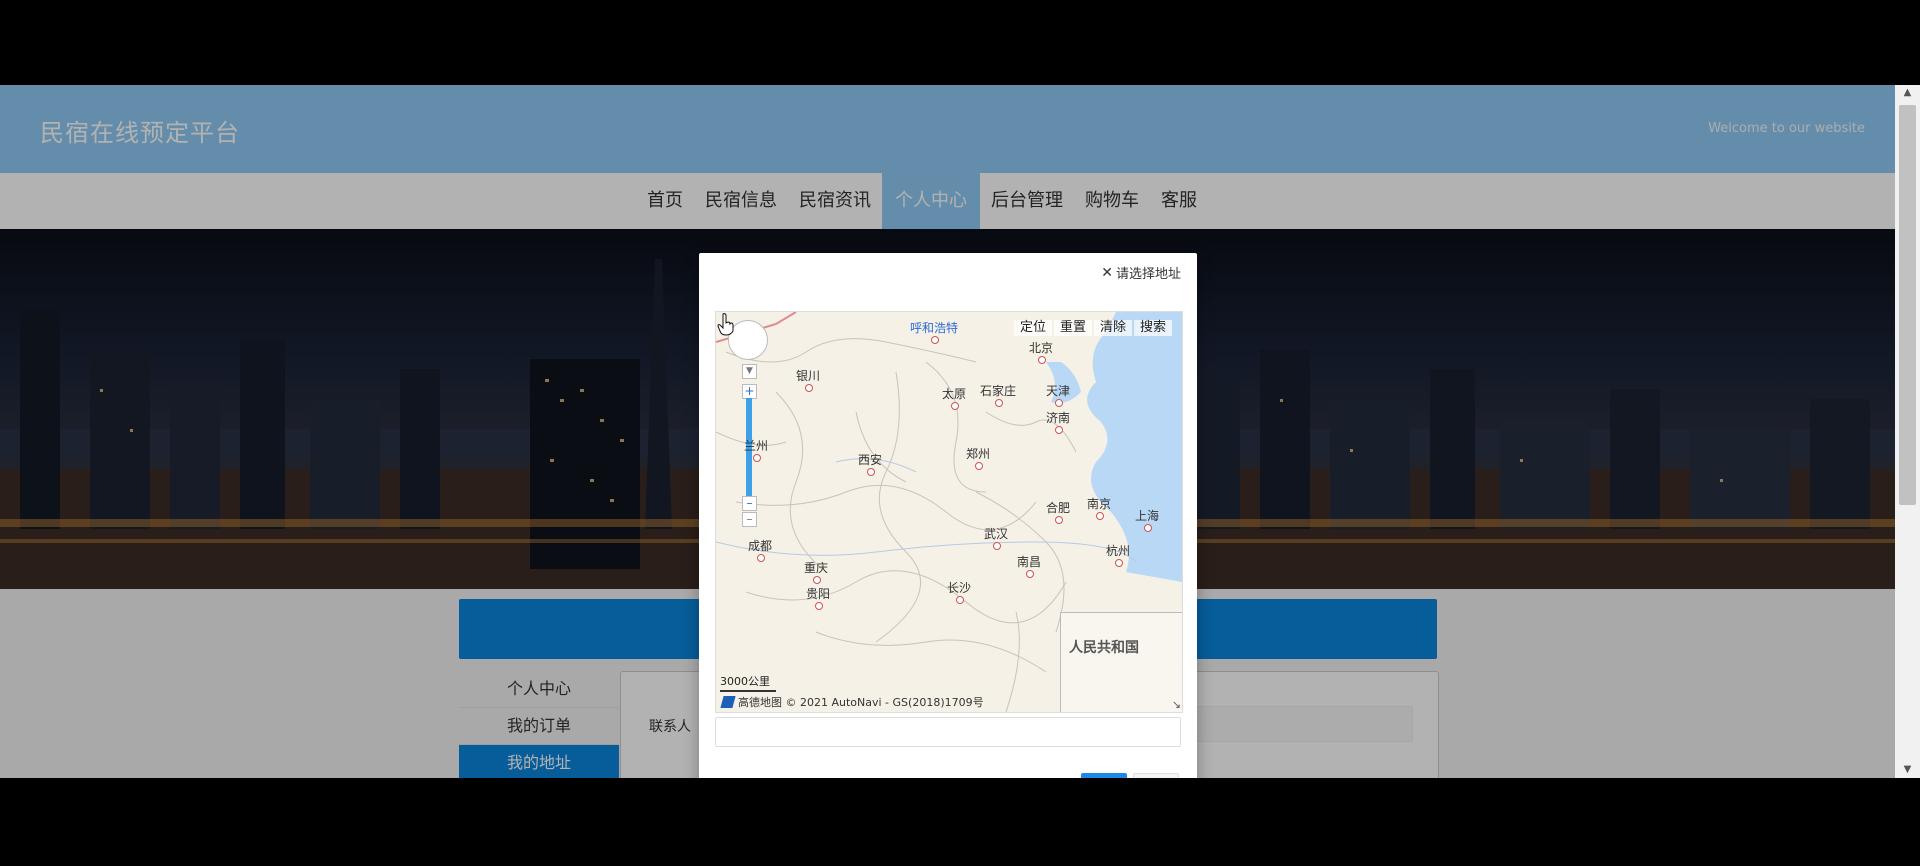  I want to click on map-locate-button: 定位, so click(1032, 328).